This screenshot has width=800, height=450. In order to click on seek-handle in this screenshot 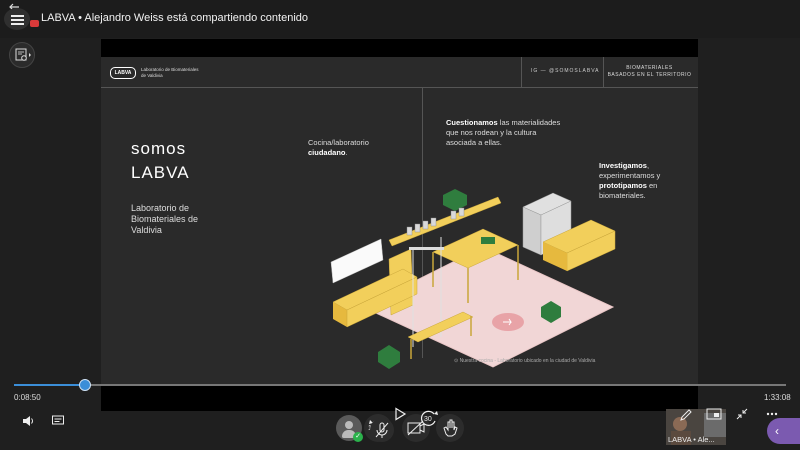, I will do `click(85, 385)`.